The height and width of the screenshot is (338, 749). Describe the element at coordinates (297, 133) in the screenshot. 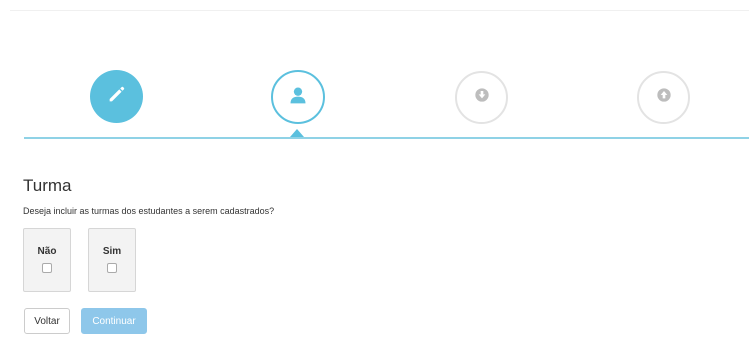

I see `active-step-caret-icon` at that location.